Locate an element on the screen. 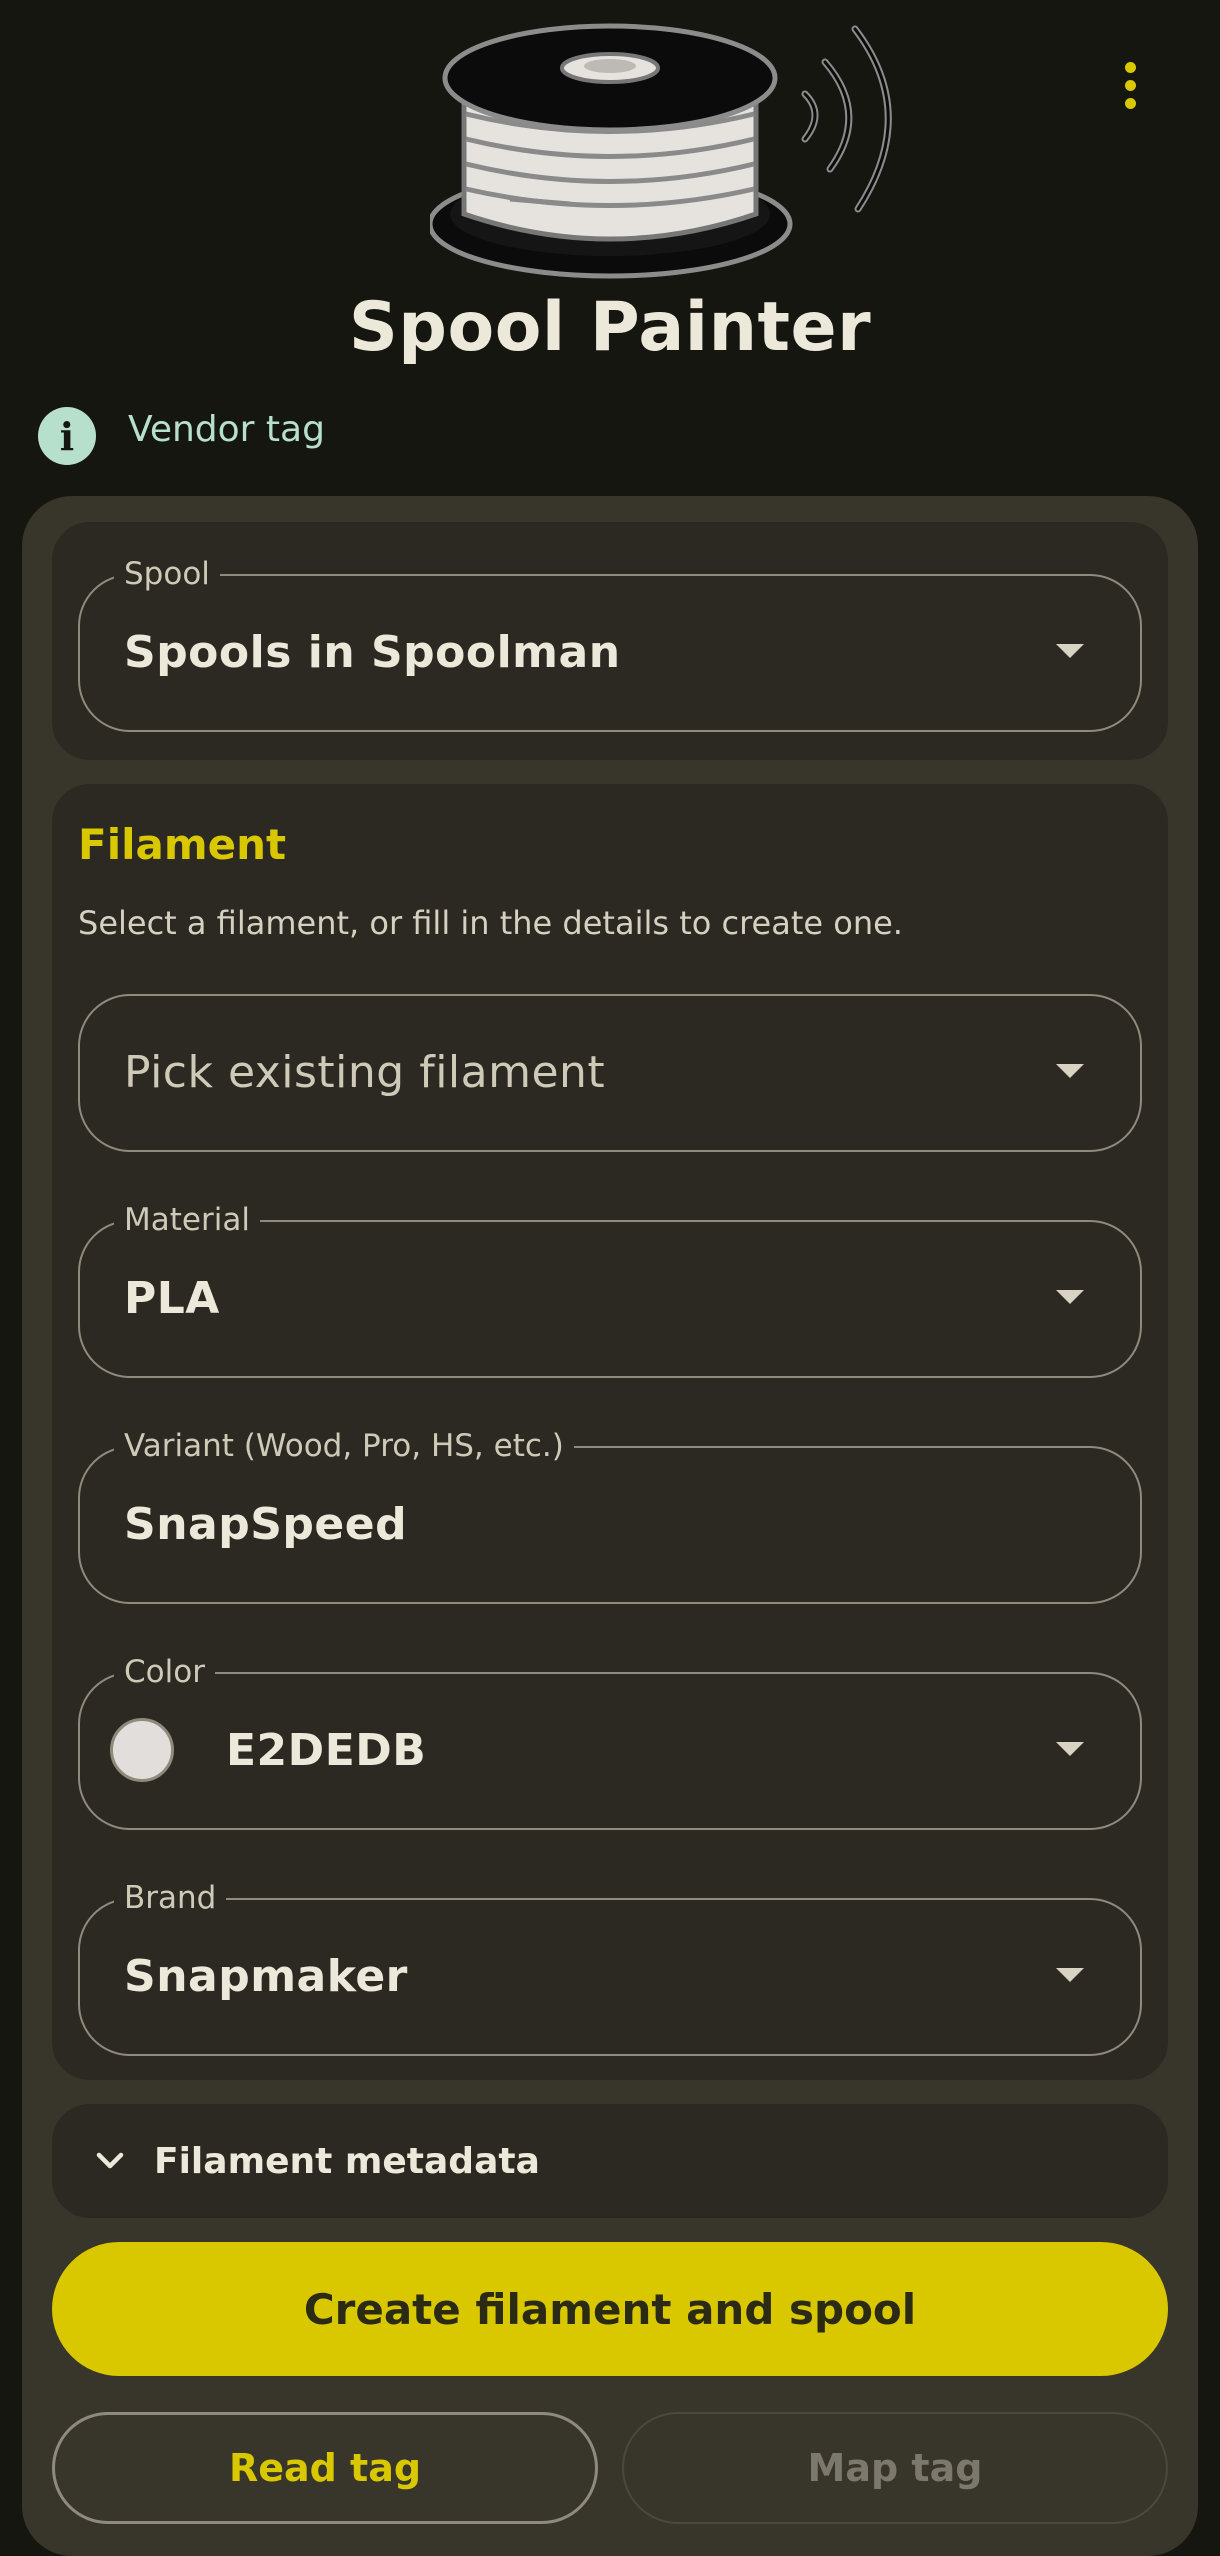  vendor-tag-row: i Vendor tag is located at coordinates (181, 436).